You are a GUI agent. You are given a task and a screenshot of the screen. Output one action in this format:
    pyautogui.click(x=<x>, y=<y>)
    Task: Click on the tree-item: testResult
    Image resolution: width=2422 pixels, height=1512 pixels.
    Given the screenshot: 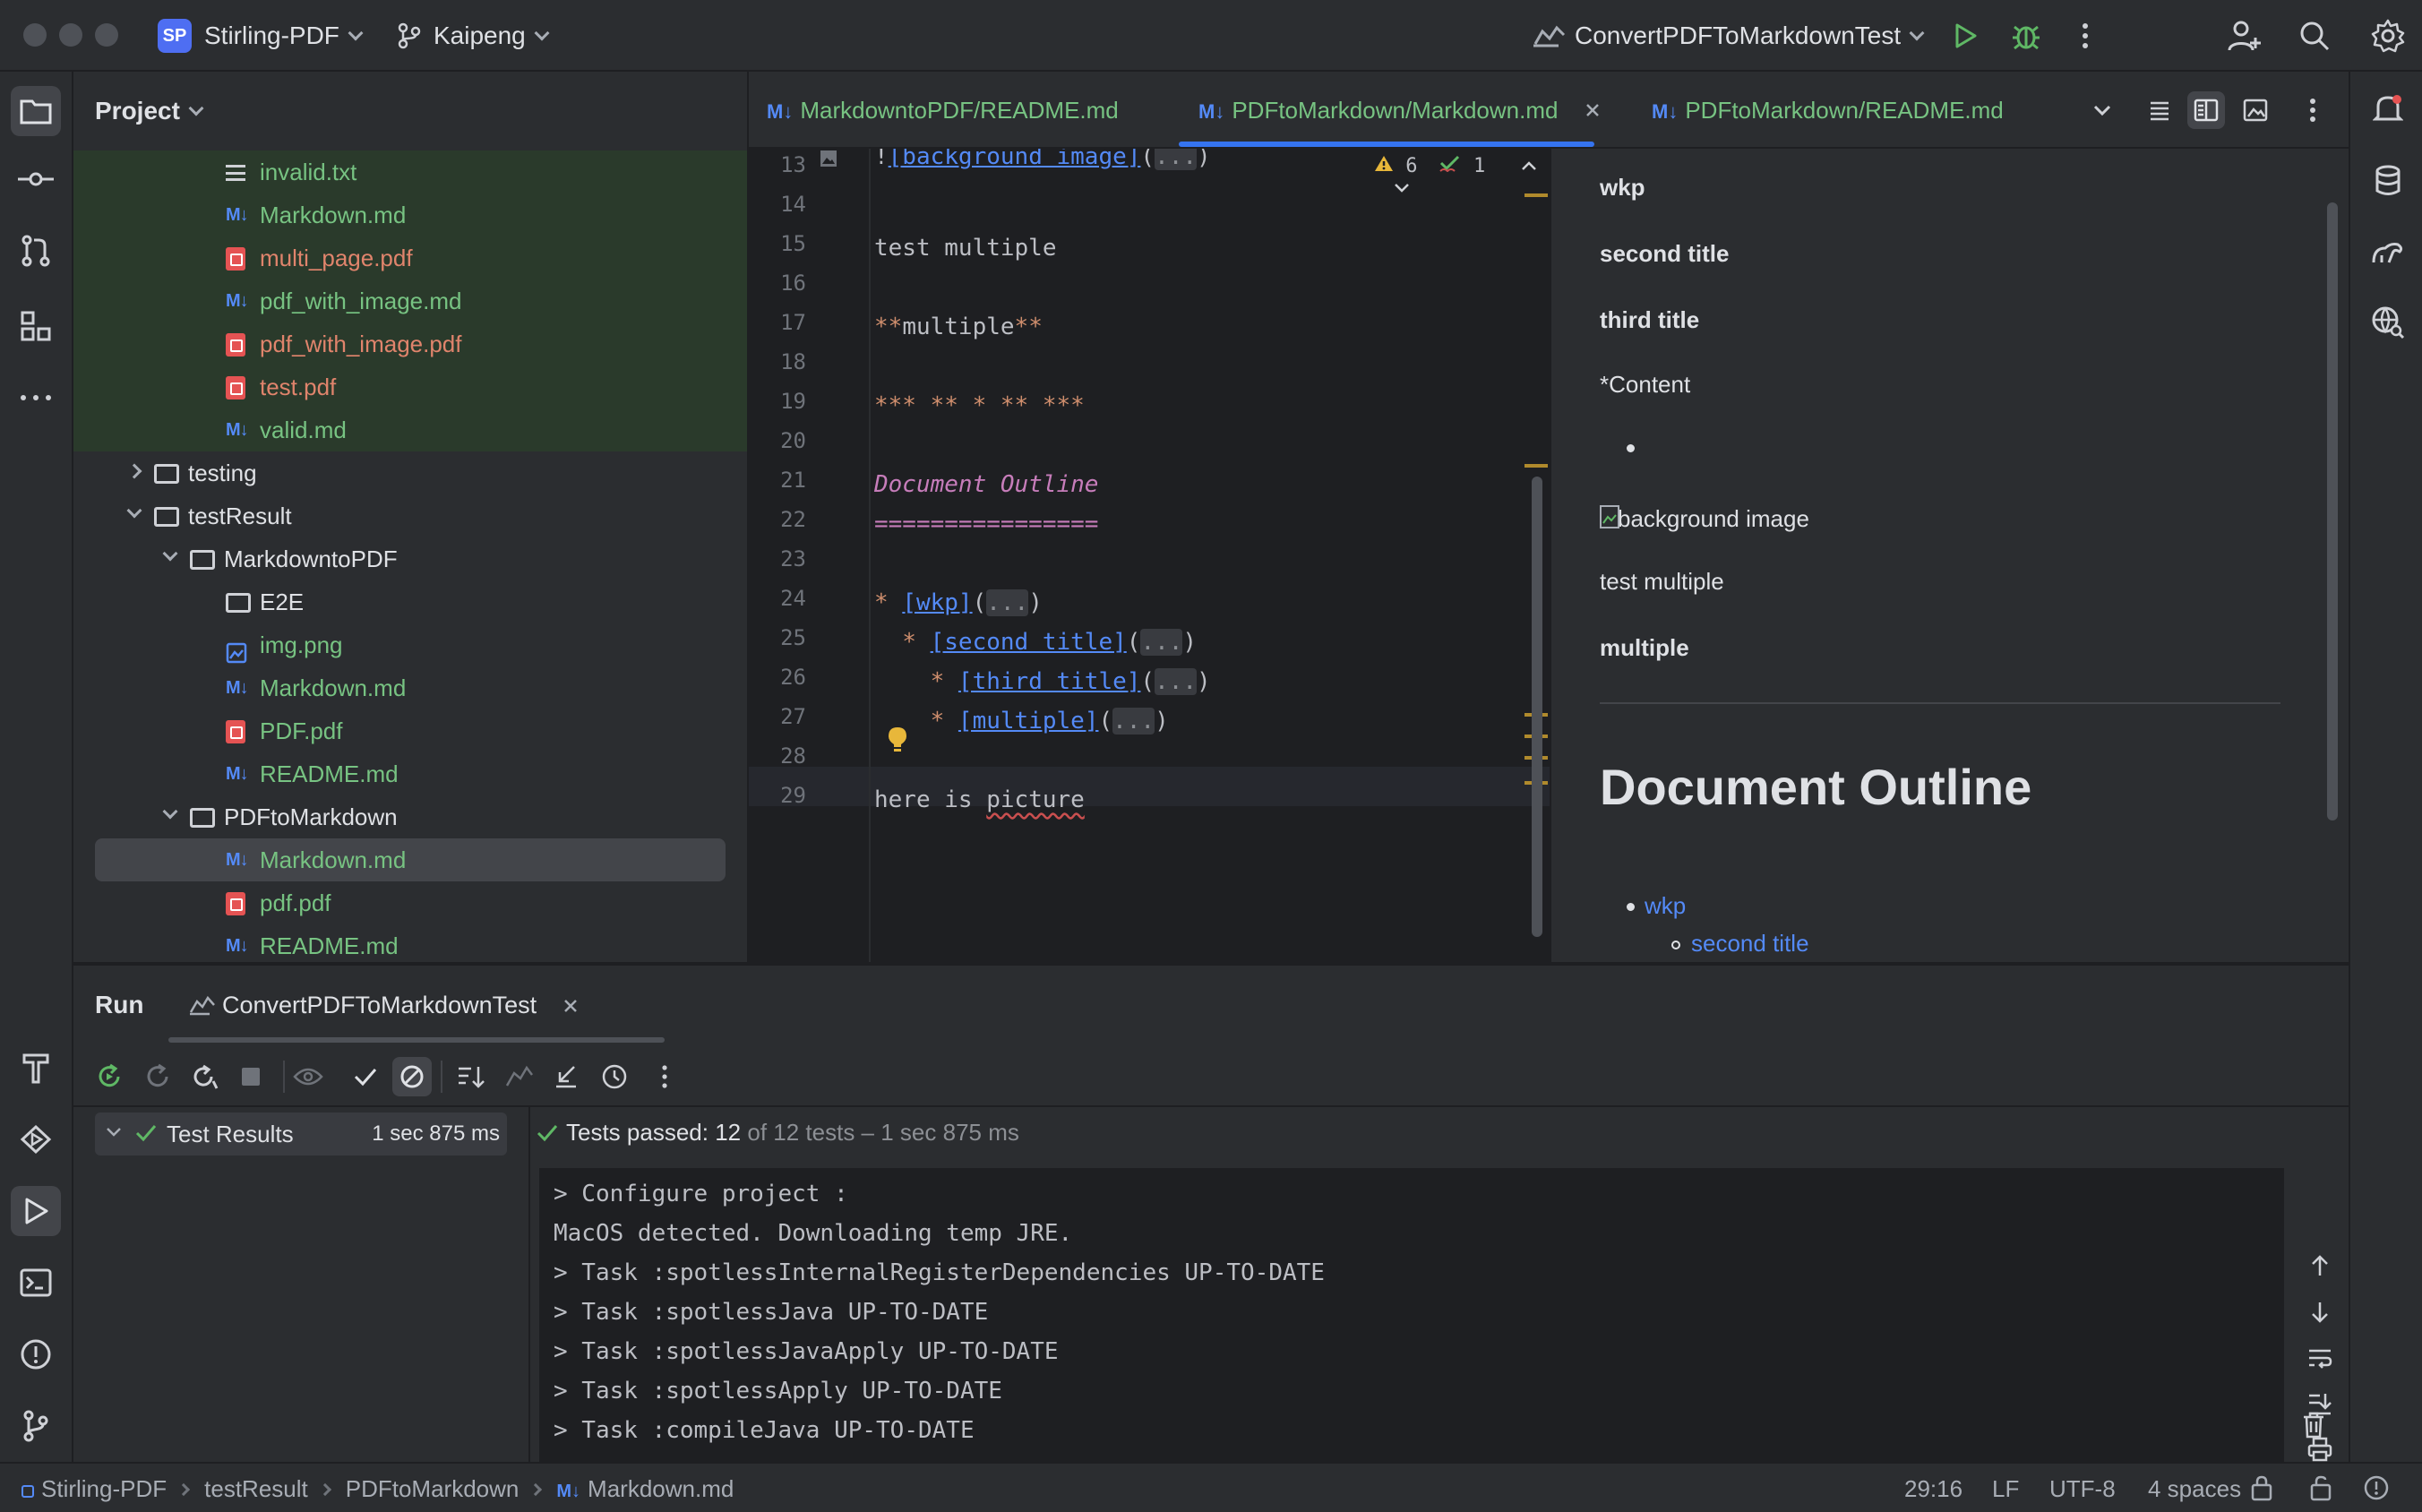 What is the action you would take?
    pyautogui.click(x=410, y=515)
    